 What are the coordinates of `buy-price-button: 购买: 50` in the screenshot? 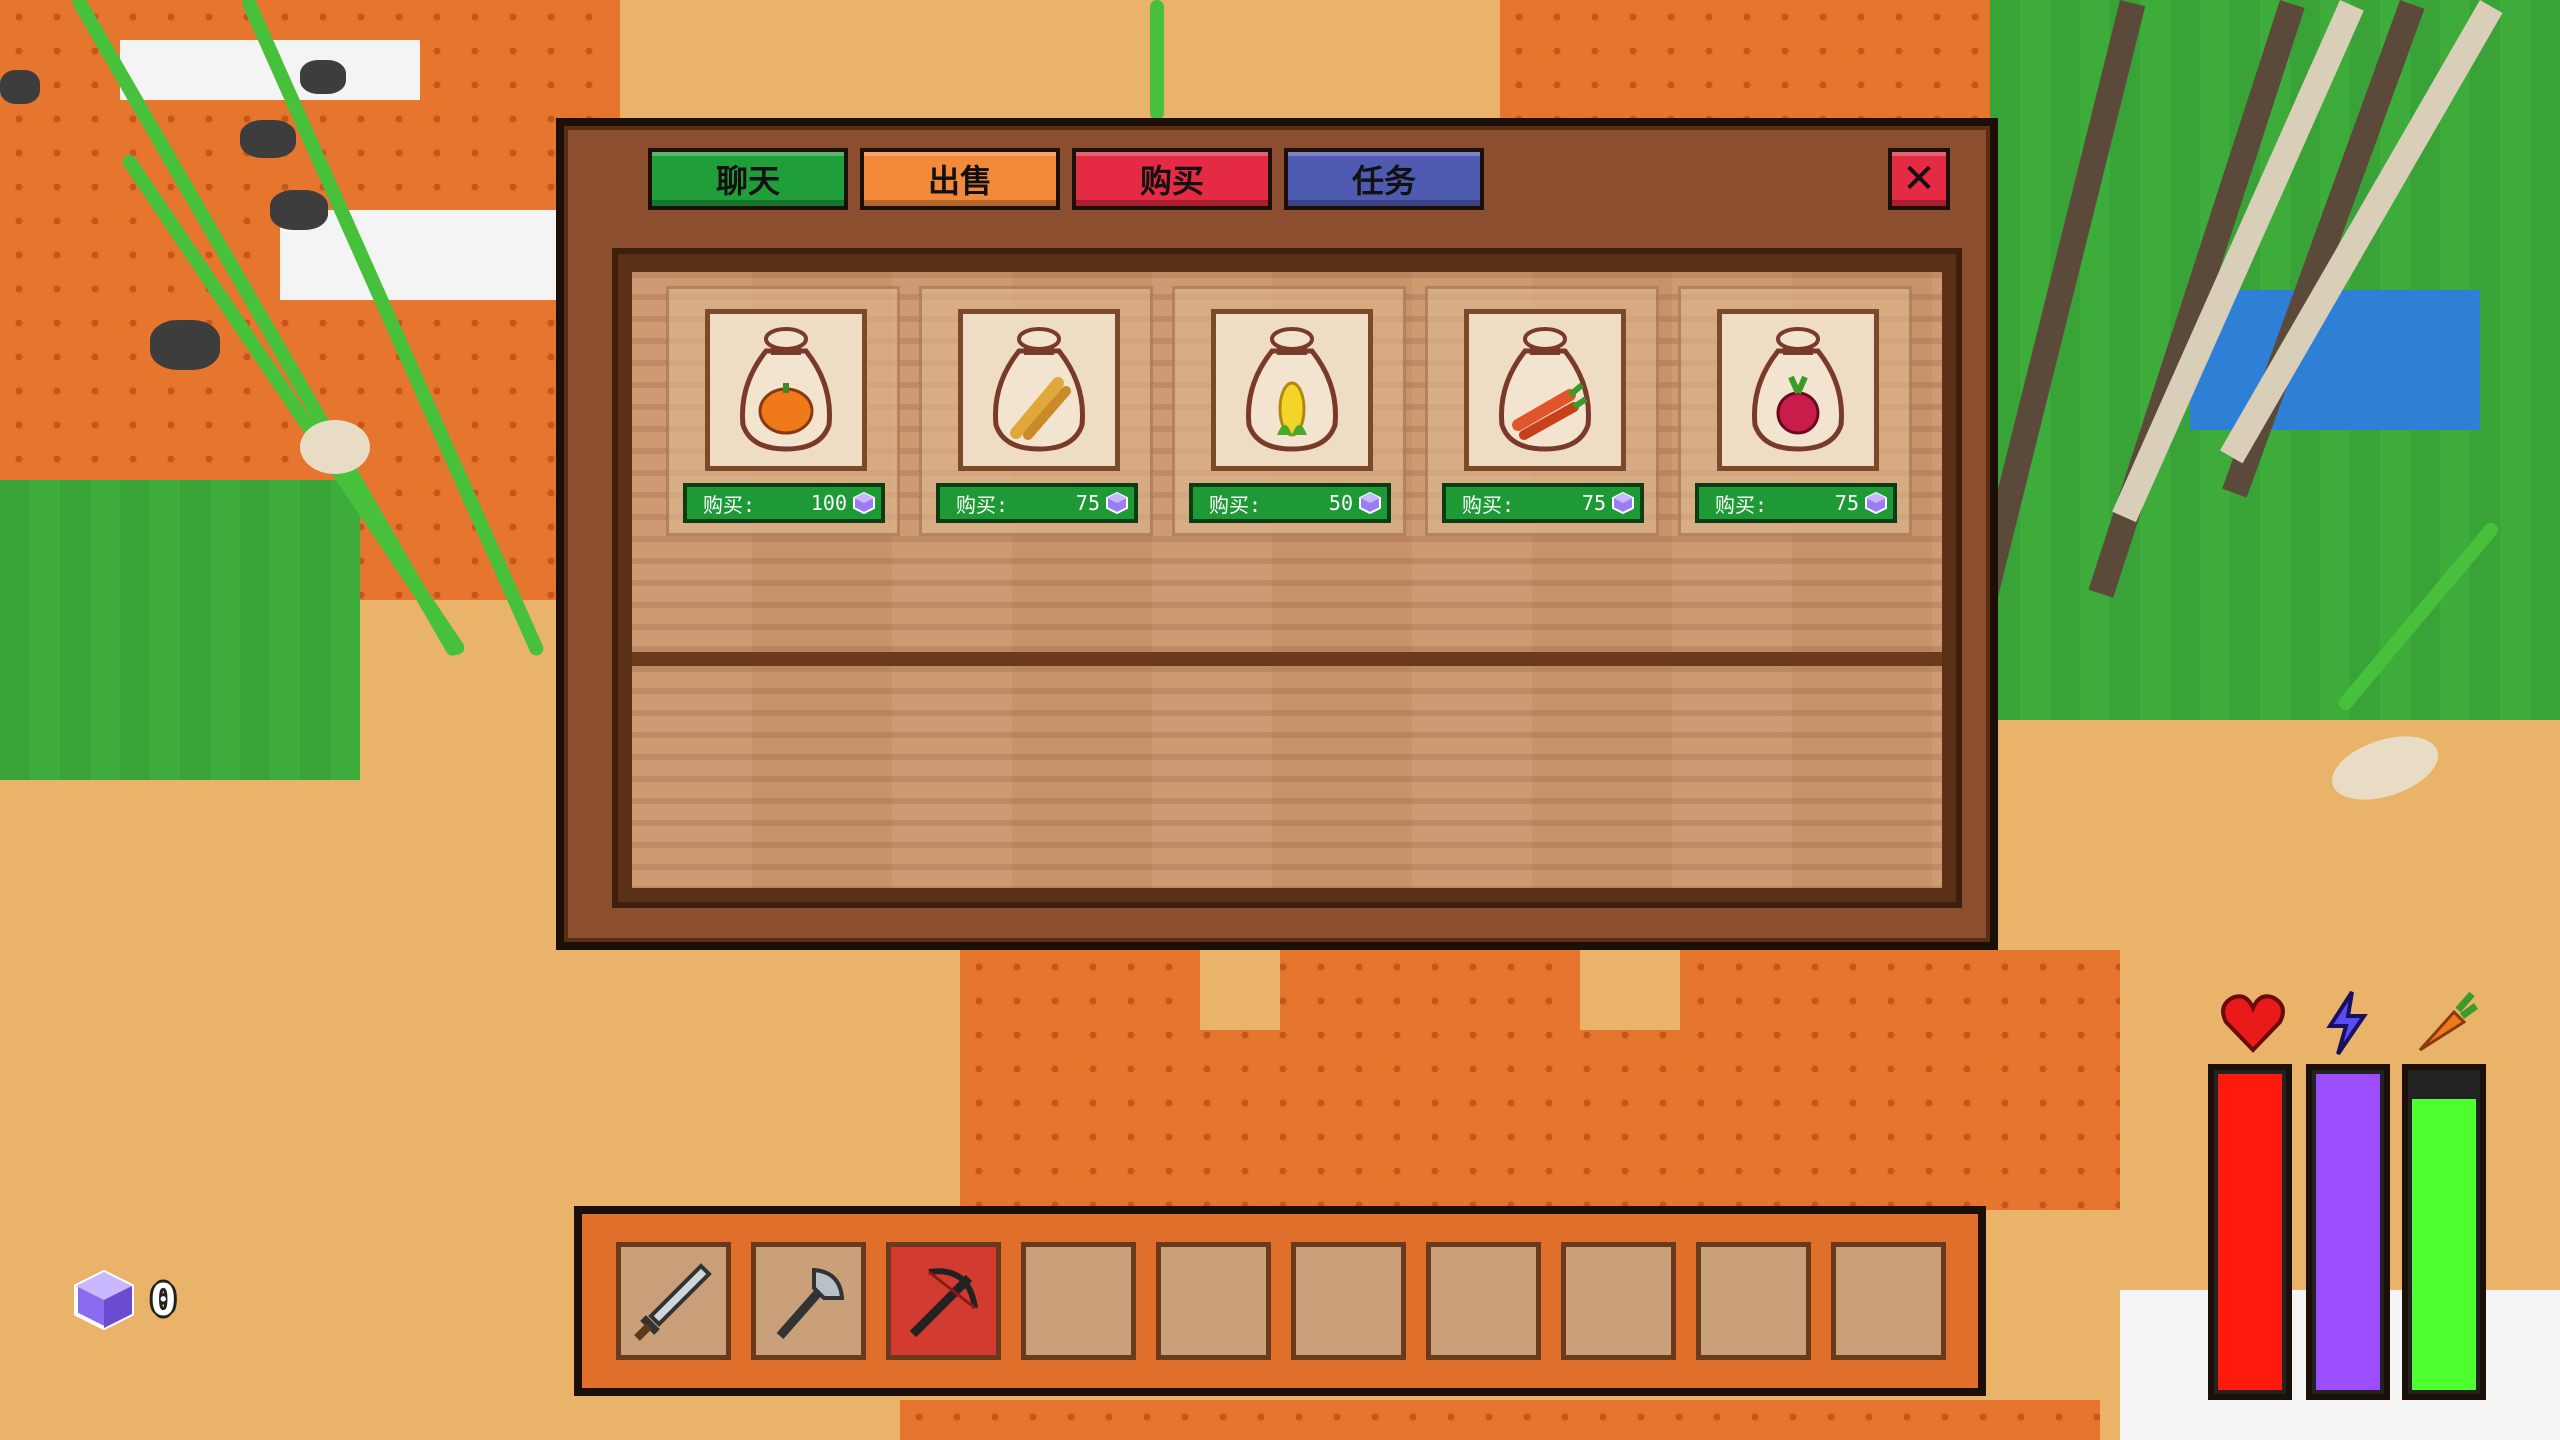 It's located at (1290, 503).